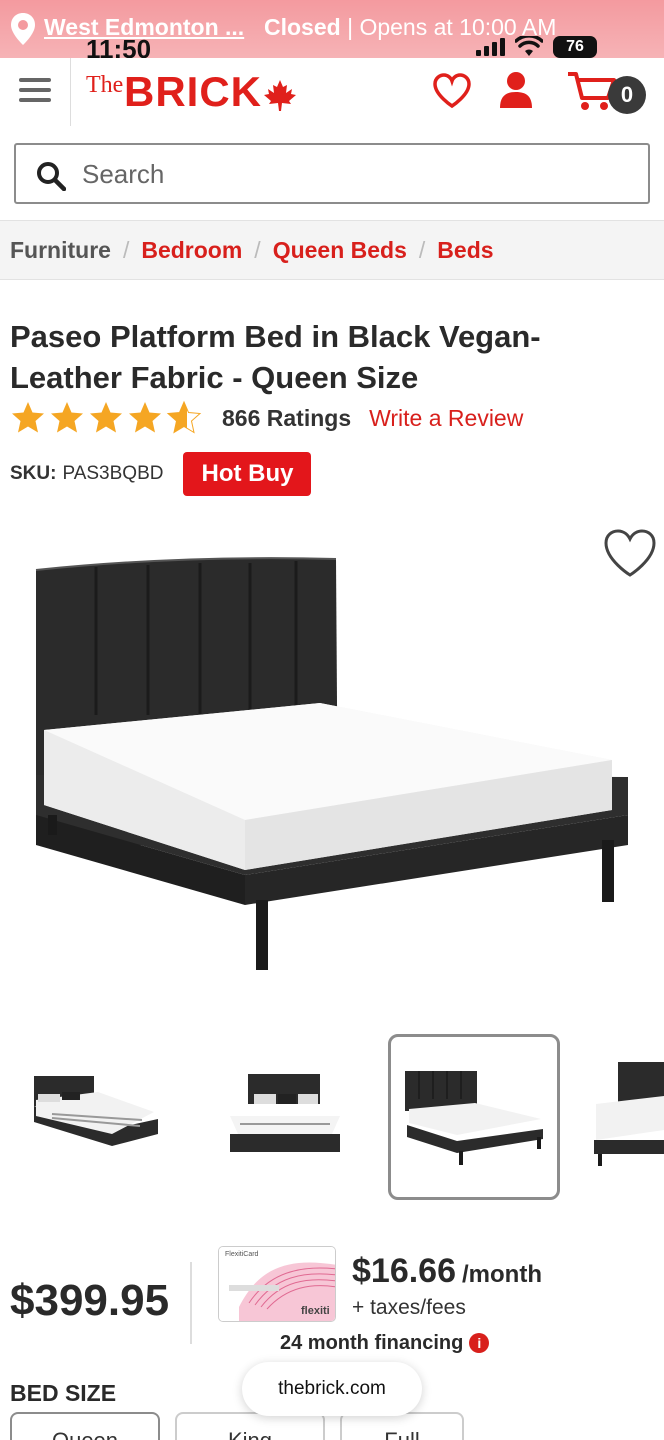  Describe the element at coordinates (113, 473) in the screenshot. I see `sku-value: PAS3BQBD` at that location.